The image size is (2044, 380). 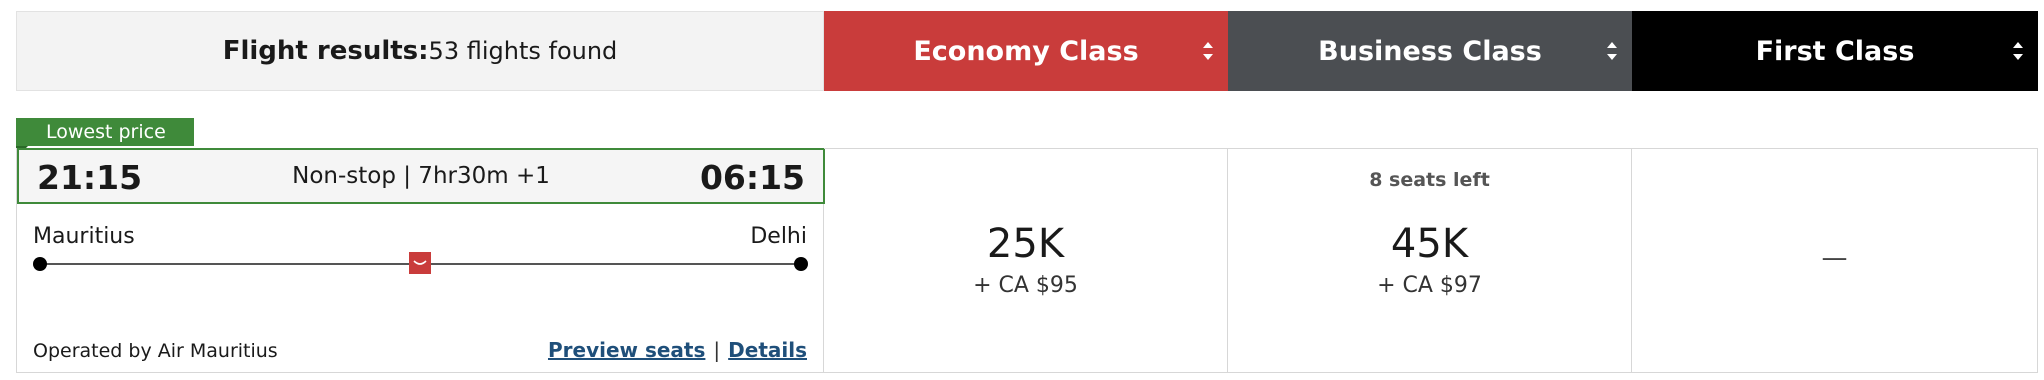 I want to click on business-class-label: Business Class, so click(x=1430, y=51).